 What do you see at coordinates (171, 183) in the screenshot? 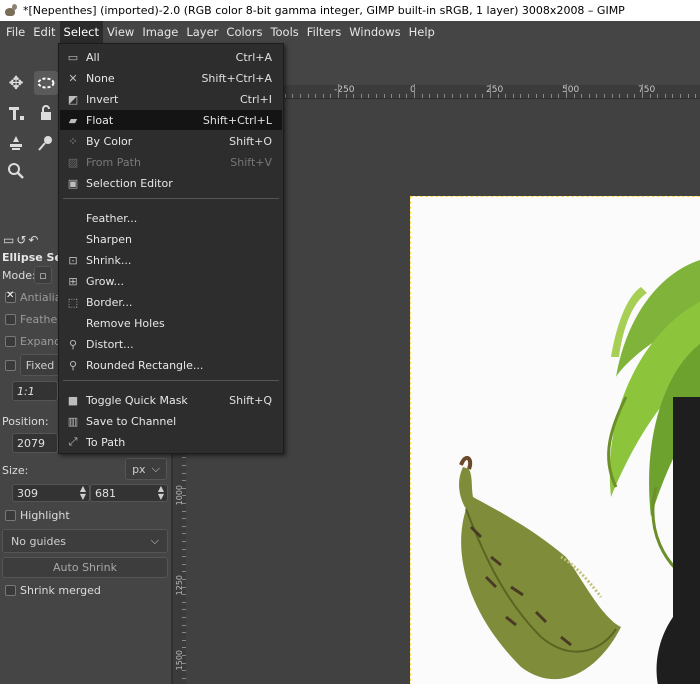
I see `menu-item-selection-editor: ▣ Selection Editor` at bounding box center [171, 183].